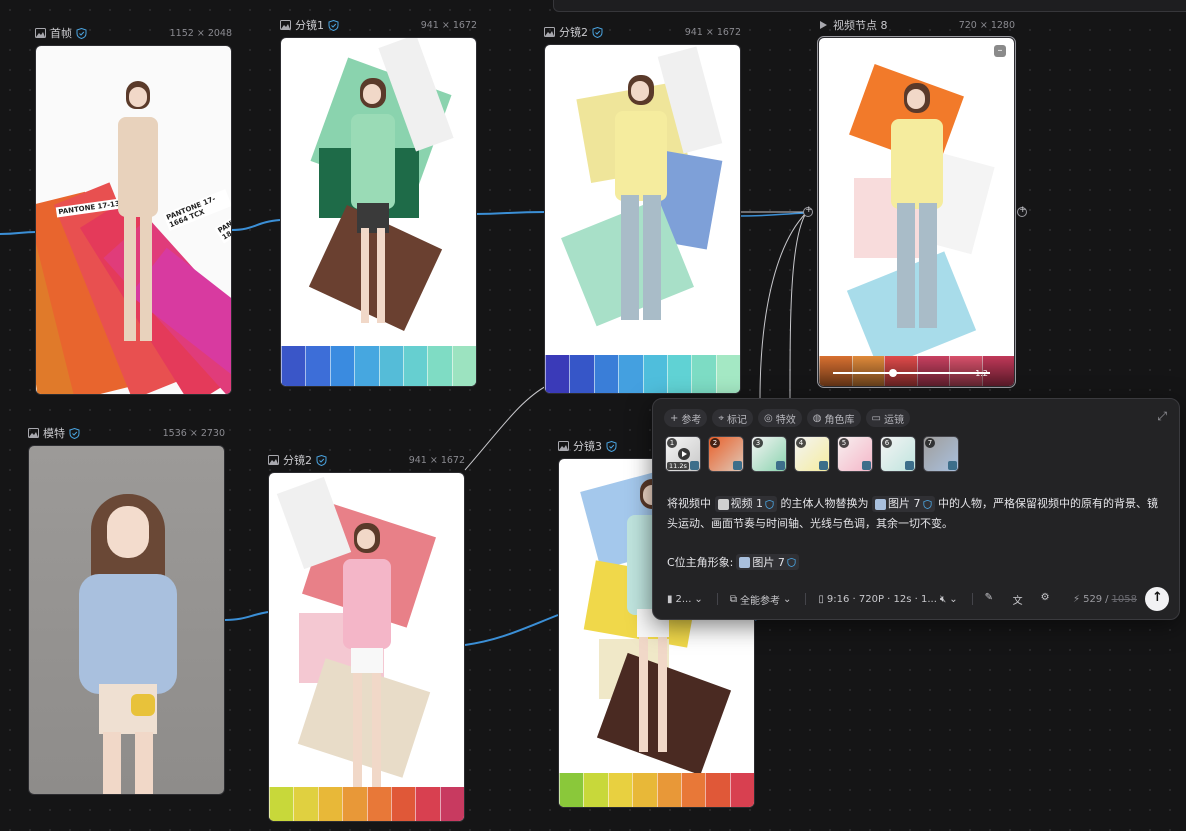 Image resolution: width=1186 pixels, height=831 pixels. I want to click on video-reference-tag: 视频 1, so click(745, 504).